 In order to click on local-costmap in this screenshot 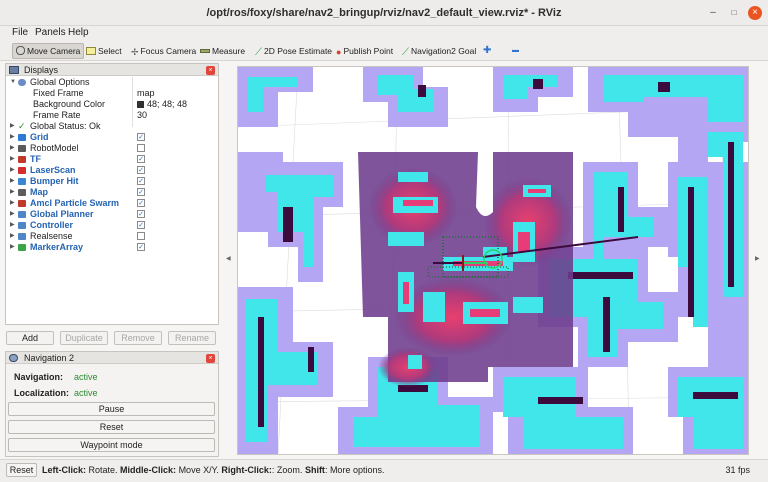, I will do `click(465, 269)`.